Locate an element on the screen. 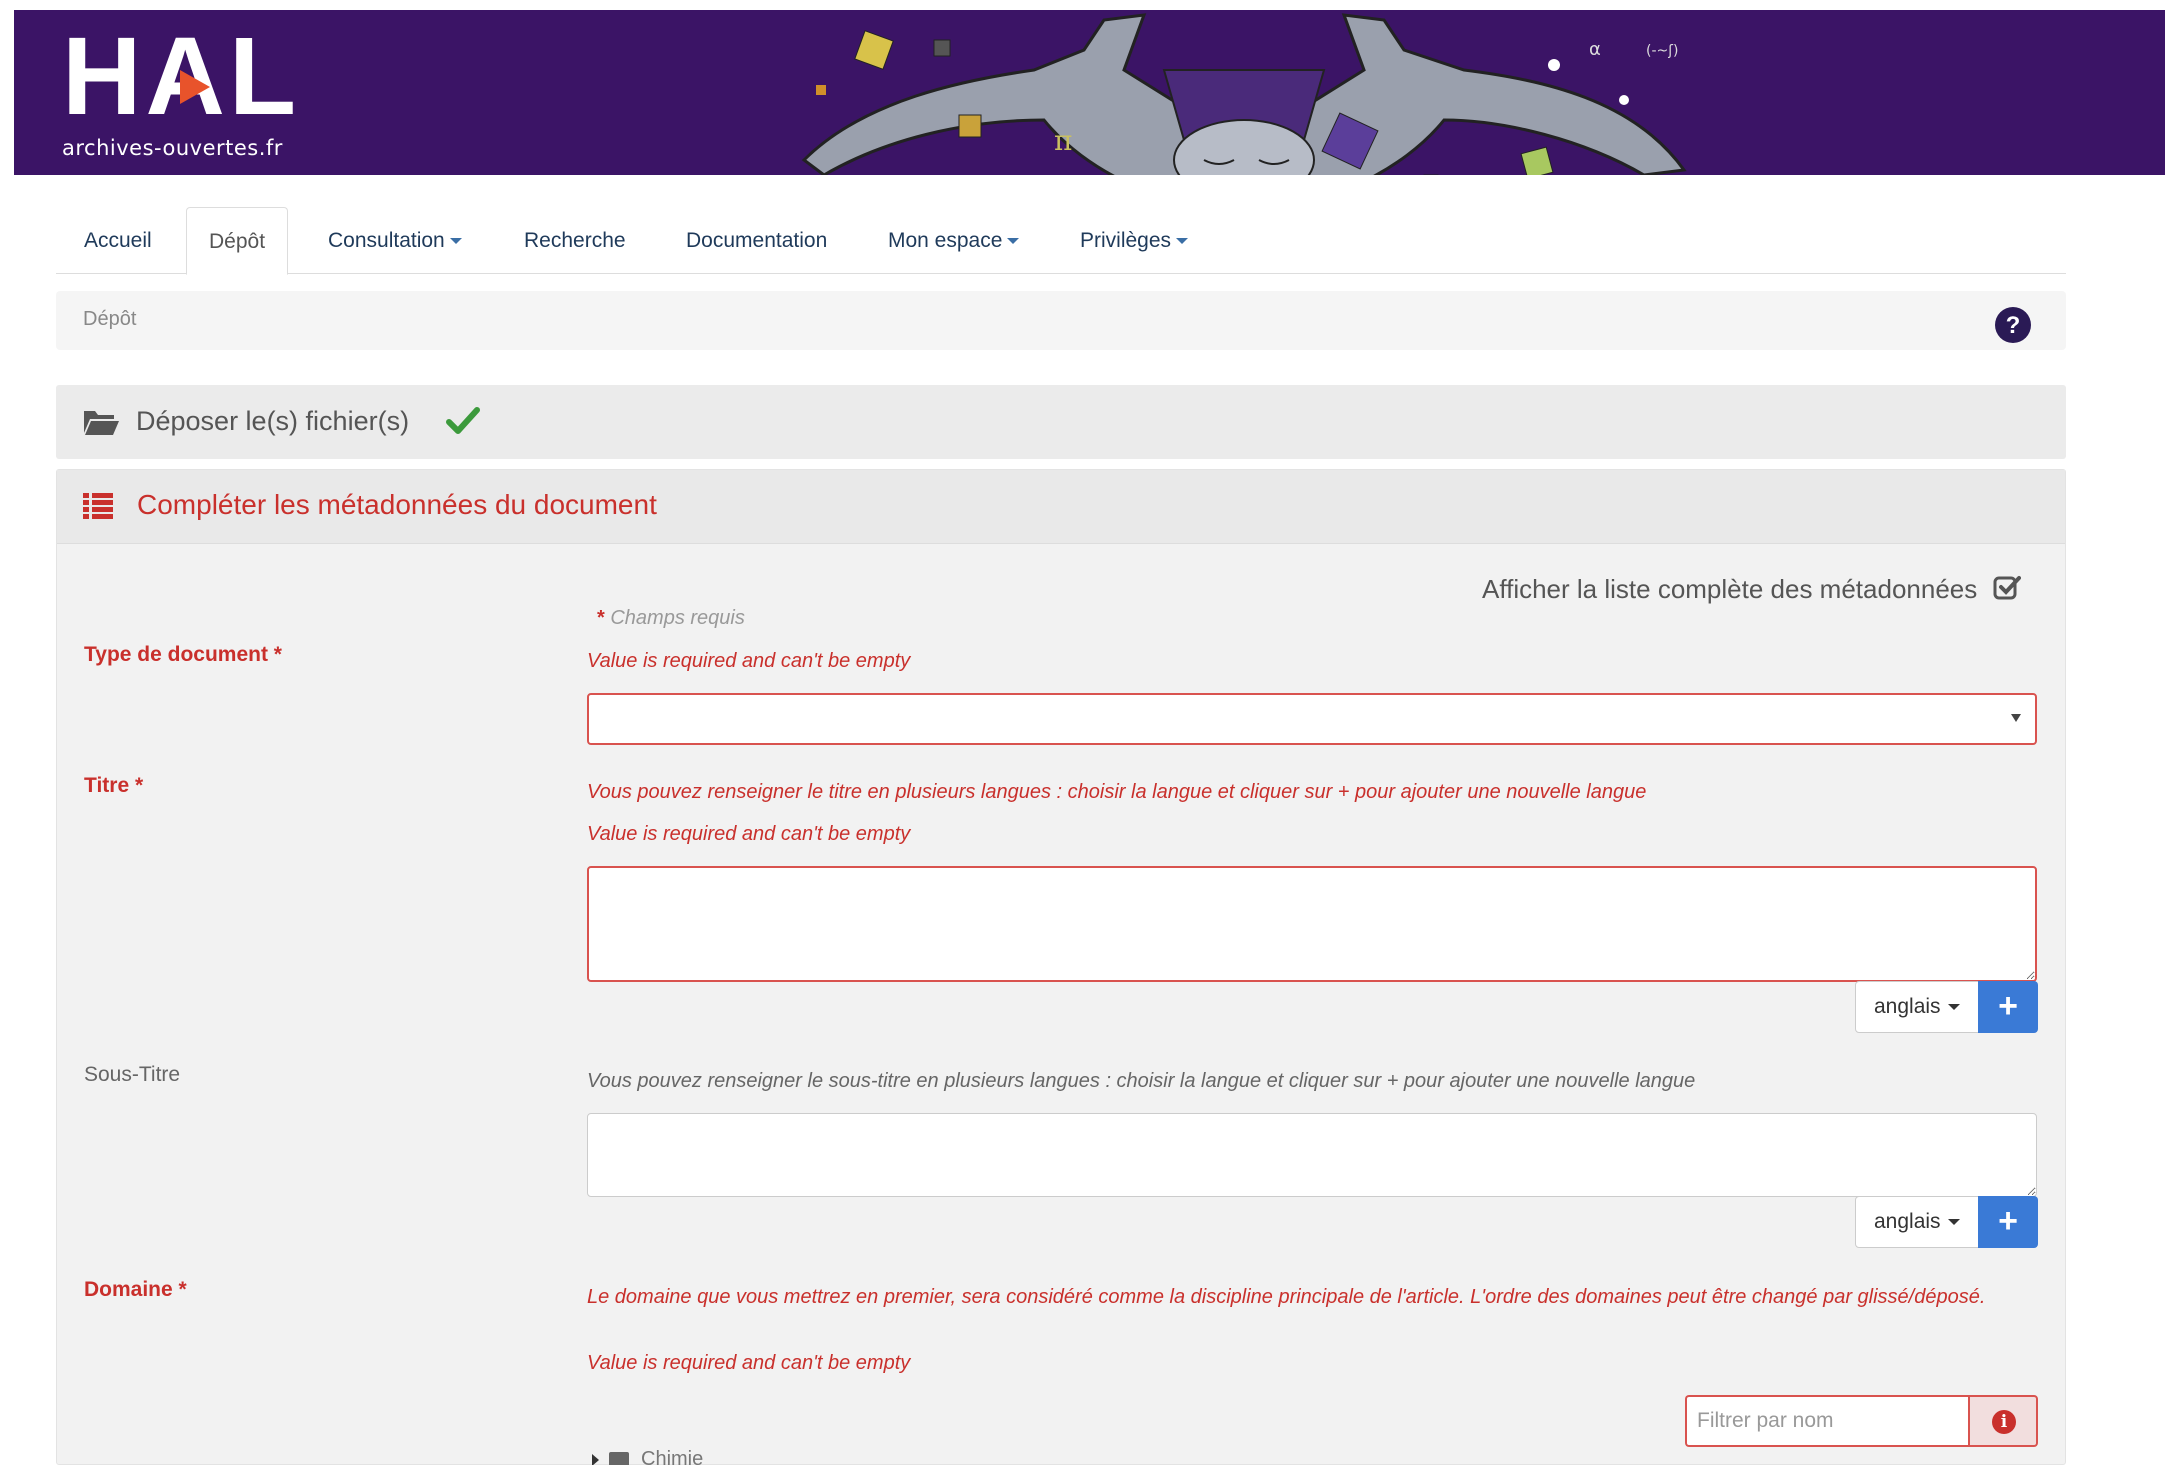 This screenshot has height=1465, width=2165. add-title-language-button: + is located at coordinates (2008, 1007).